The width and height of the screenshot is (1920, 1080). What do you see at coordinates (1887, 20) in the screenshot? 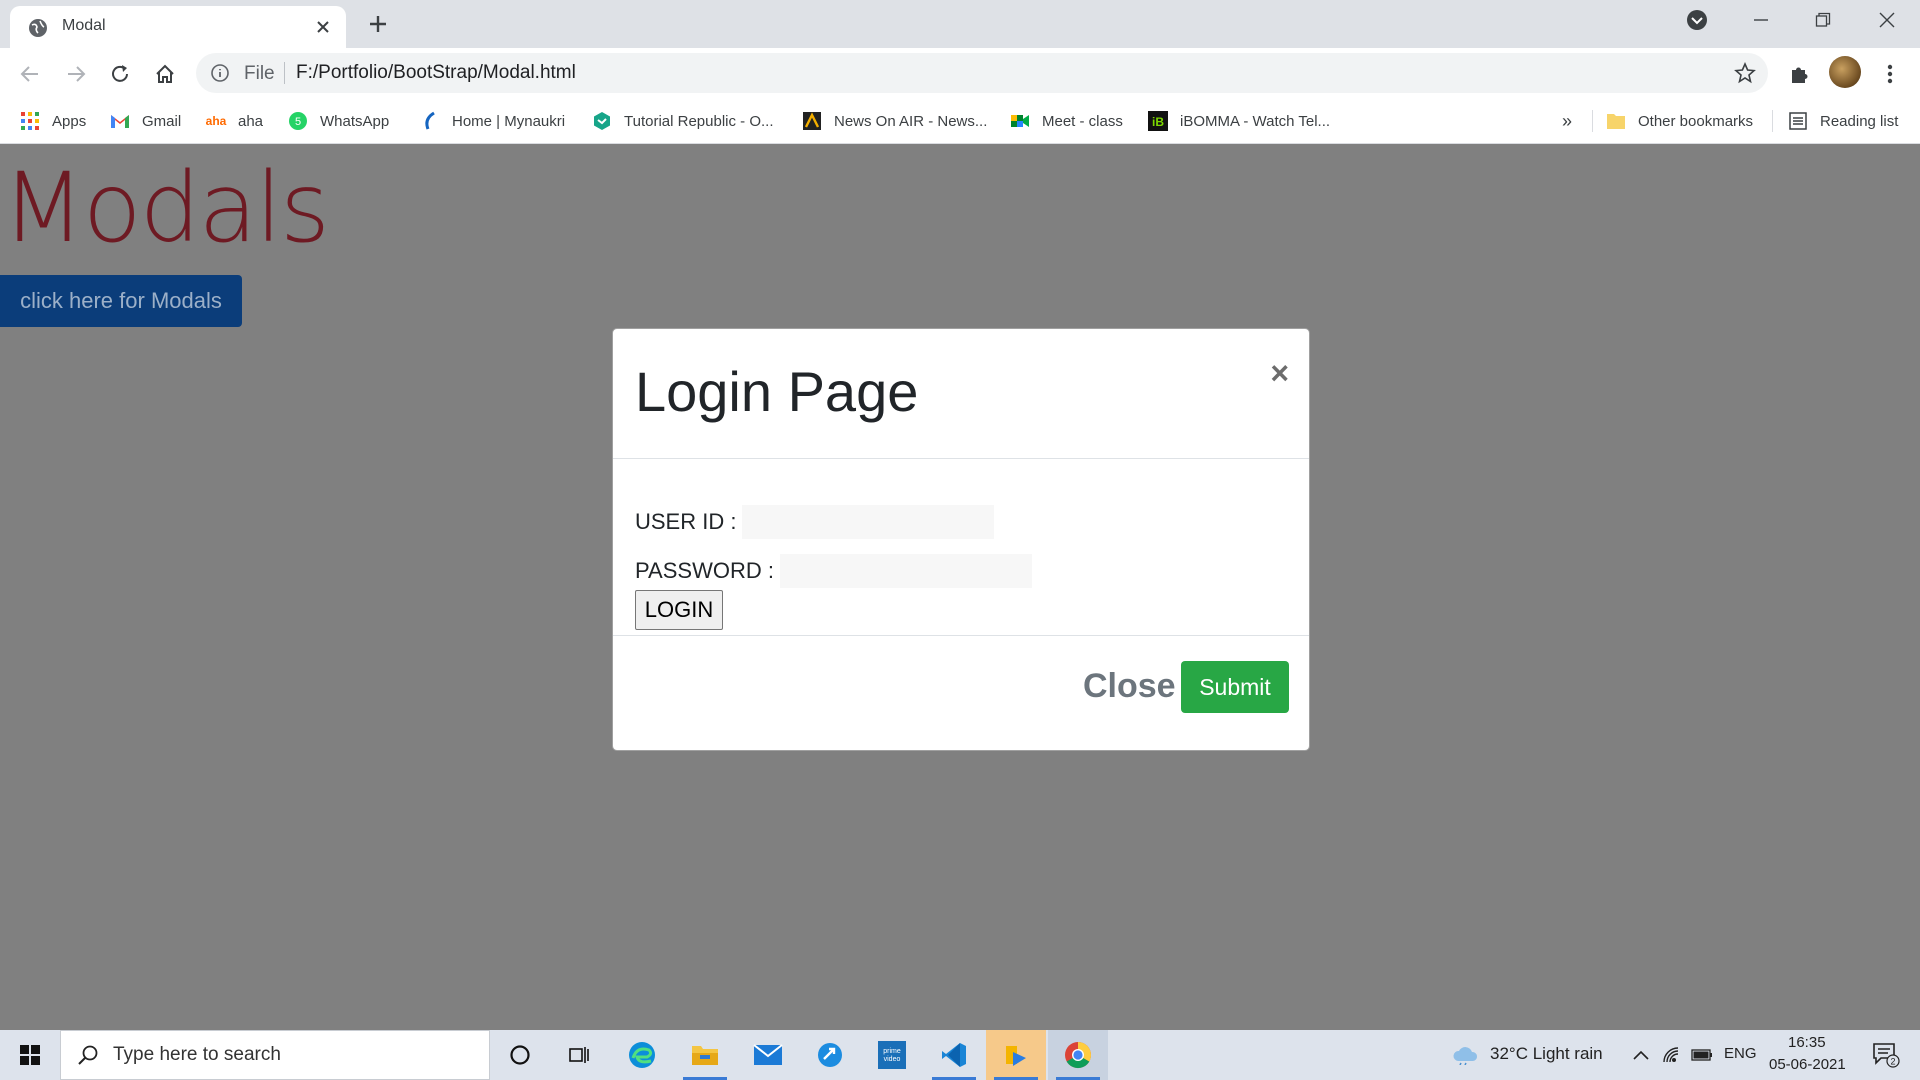
I see `close-window-icon` at bounding box center [1887, 20].